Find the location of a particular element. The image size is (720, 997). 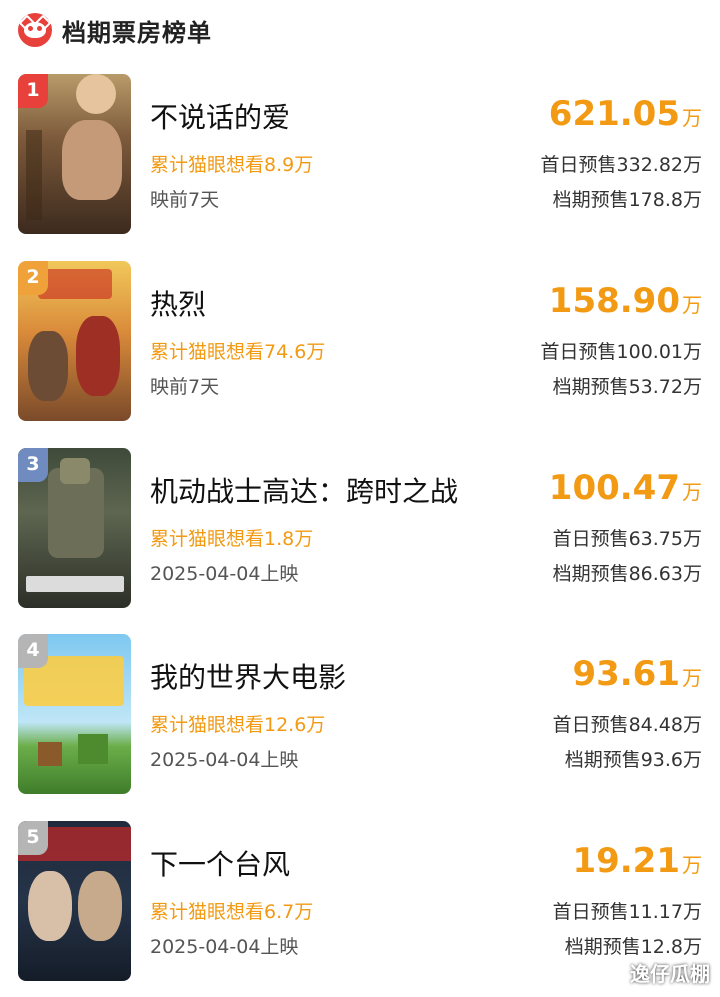

period-presale: 档期预售93.6万 is located at coordinates (633, 760).